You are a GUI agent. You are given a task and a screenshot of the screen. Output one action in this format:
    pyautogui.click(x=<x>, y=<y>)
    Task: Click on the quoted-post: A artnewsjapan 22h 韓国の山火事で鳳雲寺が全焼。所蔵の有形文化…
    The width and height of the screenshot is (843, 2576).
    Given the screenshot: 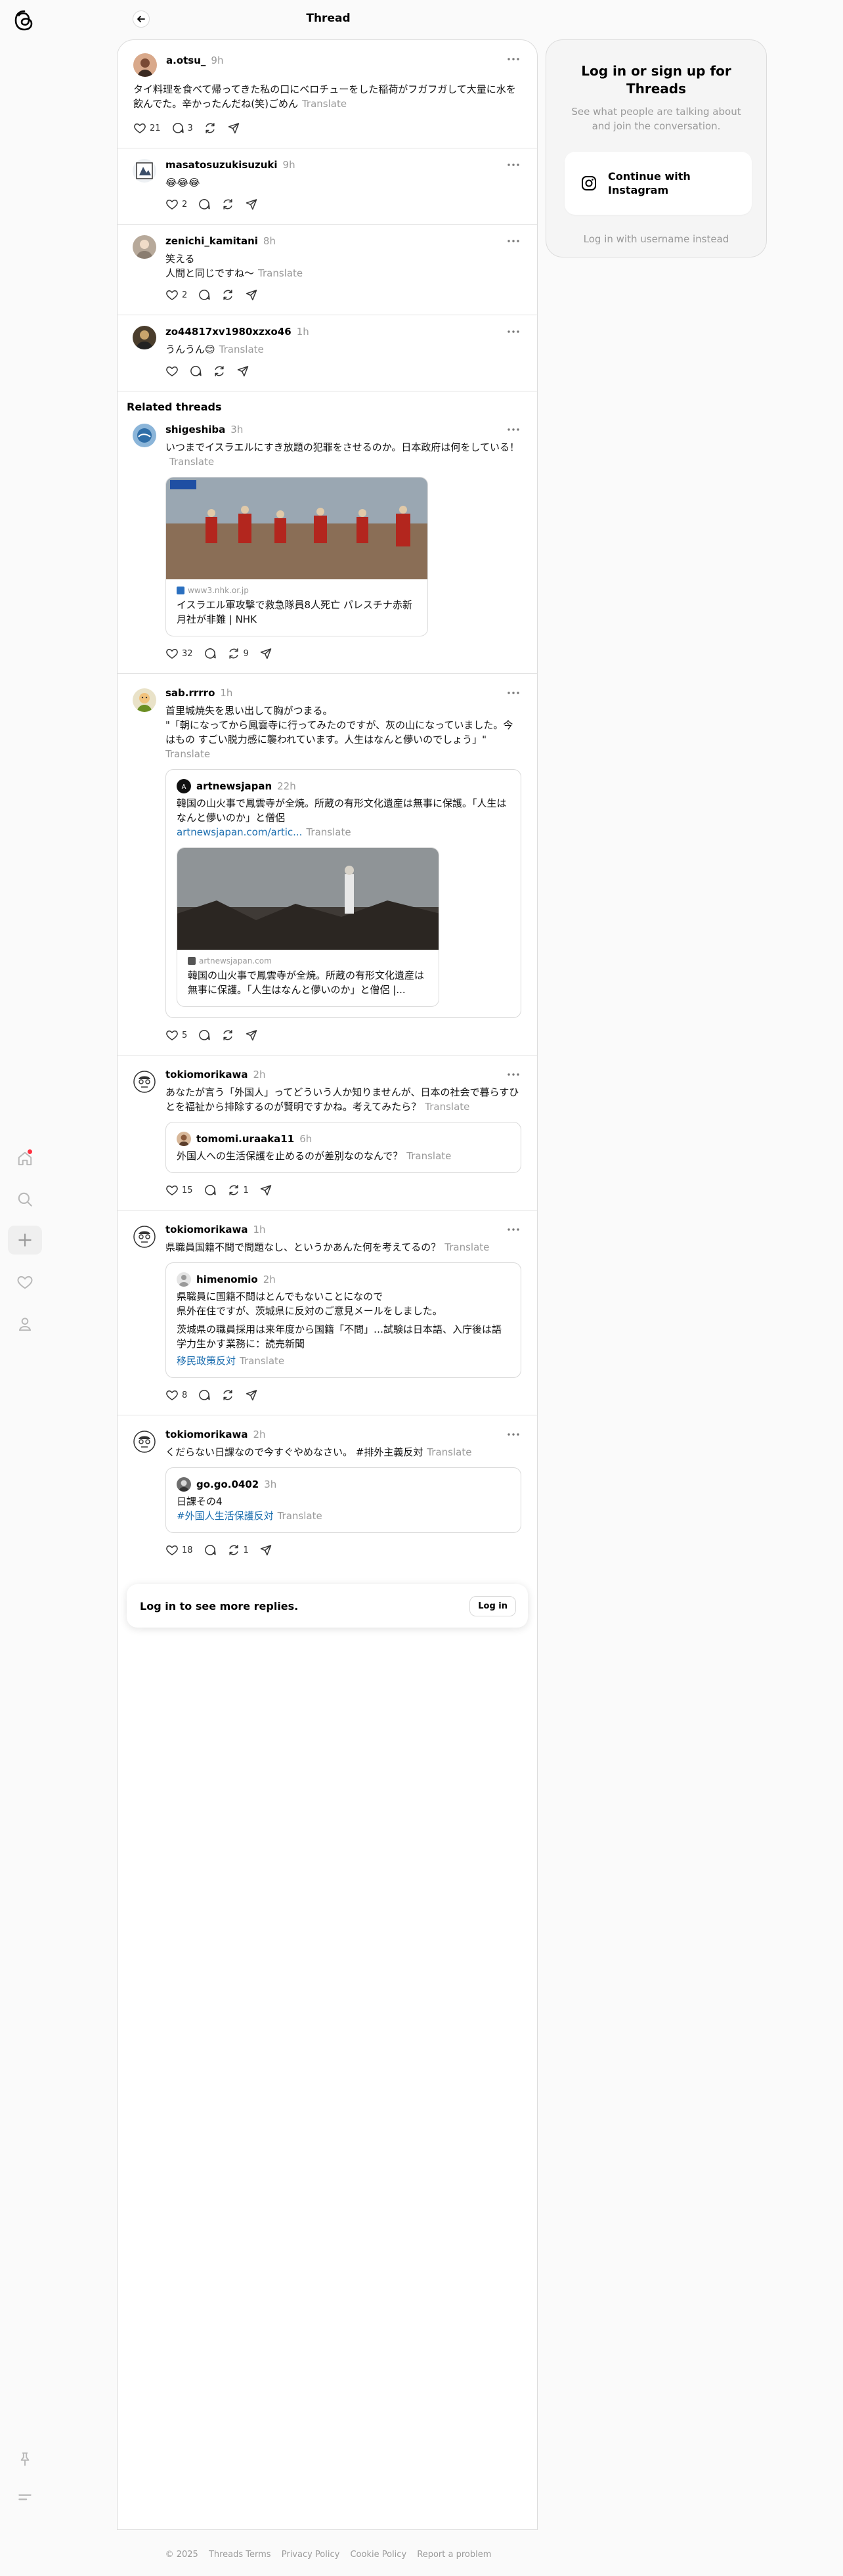 What is the action you would take?
    pyautogui.click(x=343, y=894)
    